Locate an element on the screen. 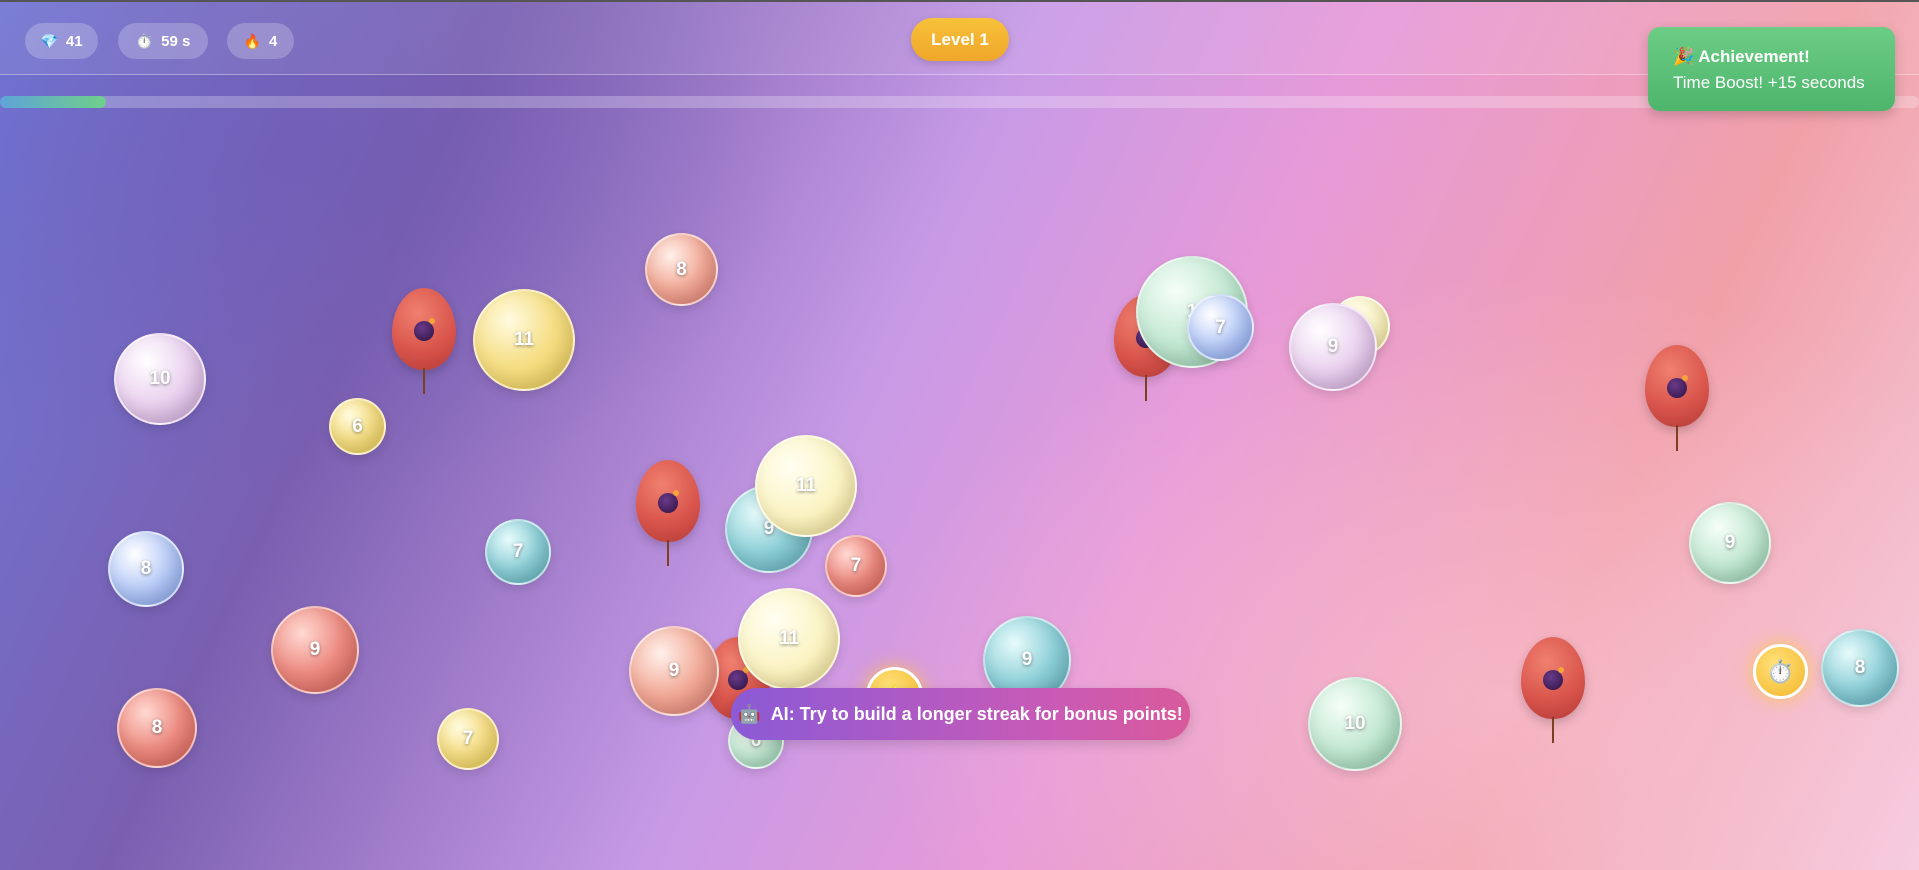 The width and height of the screenshot is (1919, 870). stopwatch-icon: ⏱️ is located at coordinates (144, 40).